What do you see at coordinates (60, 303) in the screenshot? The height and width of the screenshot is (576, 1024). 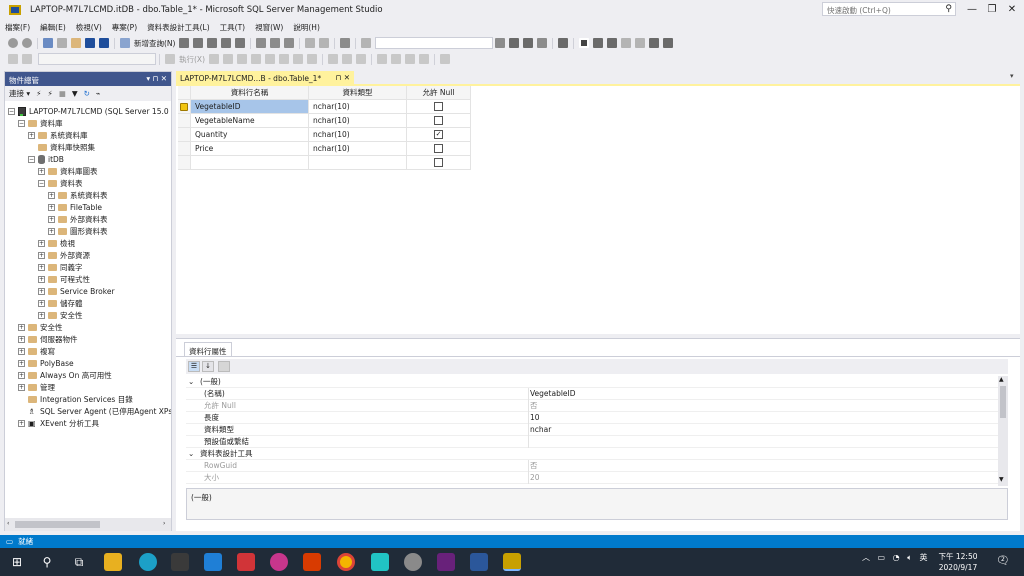 I see `tree-node-storage: + 儲存體` at bounding box center [60, 303].